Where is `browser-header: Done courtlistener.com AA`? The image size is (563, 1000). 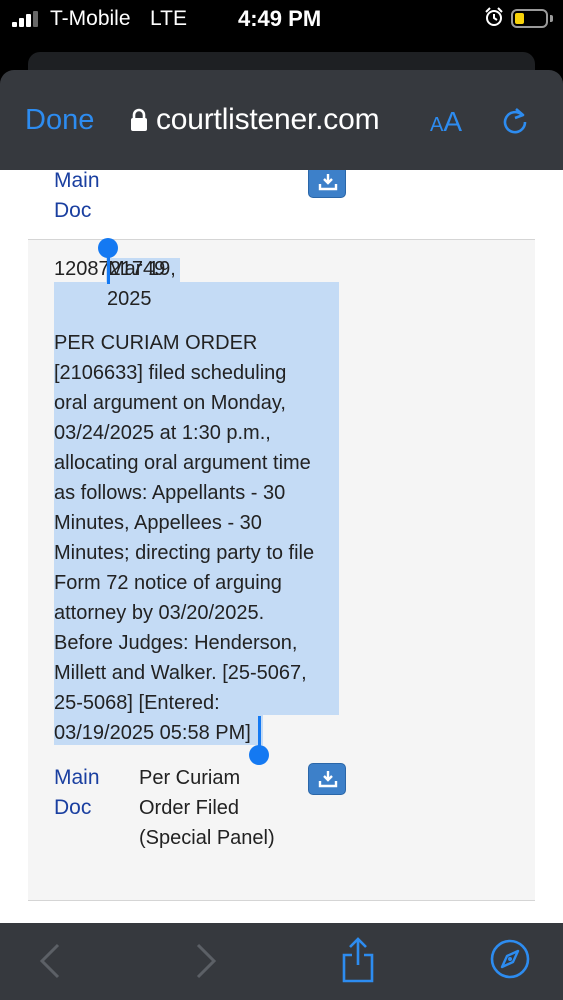
browser-header: Done courtlistener.com AA is located at coordinates (281, 120).